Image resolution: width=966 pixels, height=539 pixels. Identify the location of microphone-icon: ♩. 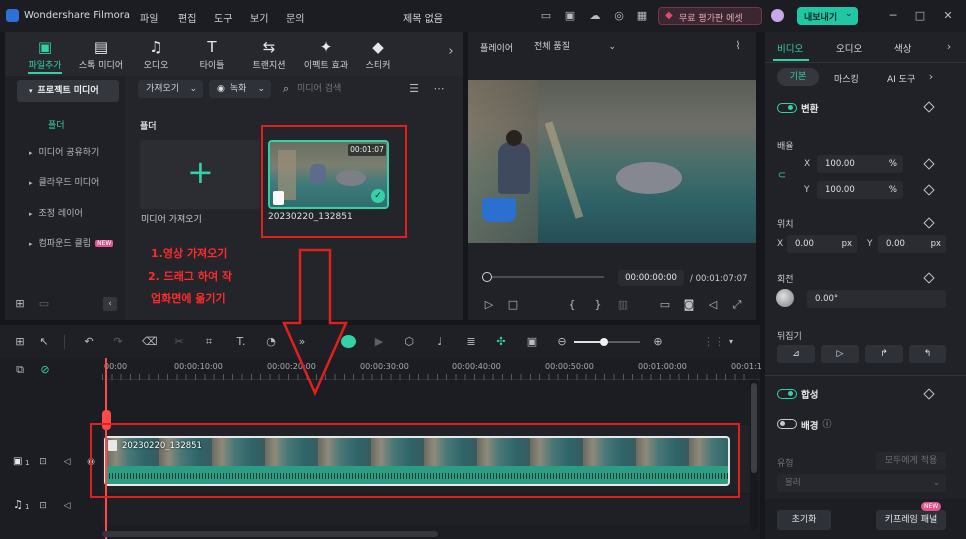
(440, 342).